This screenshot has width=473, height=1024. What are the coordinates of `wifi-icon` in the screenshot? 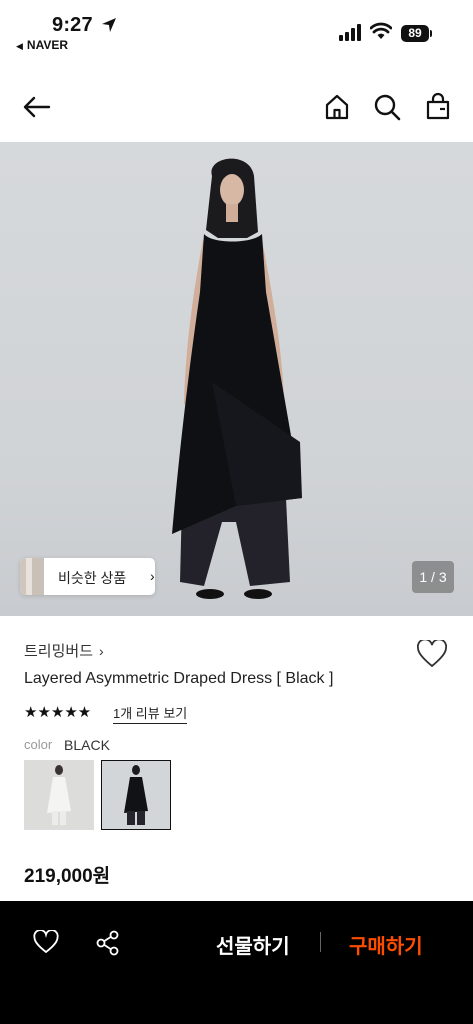 It's located at (381, 30).